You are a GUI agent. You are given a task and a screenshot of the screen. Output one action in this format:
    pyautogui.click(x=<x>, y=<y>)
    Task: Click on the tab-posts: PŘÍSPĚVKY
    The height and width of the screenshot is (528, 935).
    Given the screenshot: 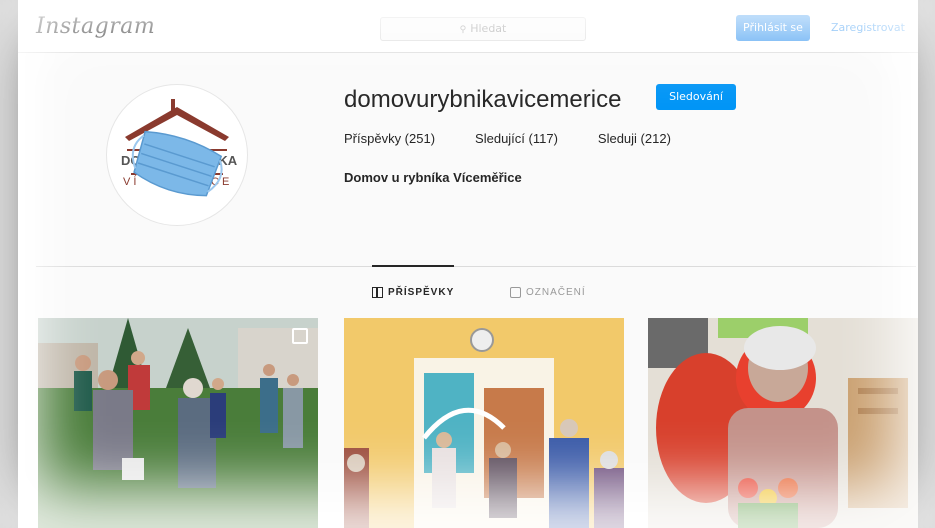 What is the action you would take?
    pyautogui.click(x=413, y=292)
    